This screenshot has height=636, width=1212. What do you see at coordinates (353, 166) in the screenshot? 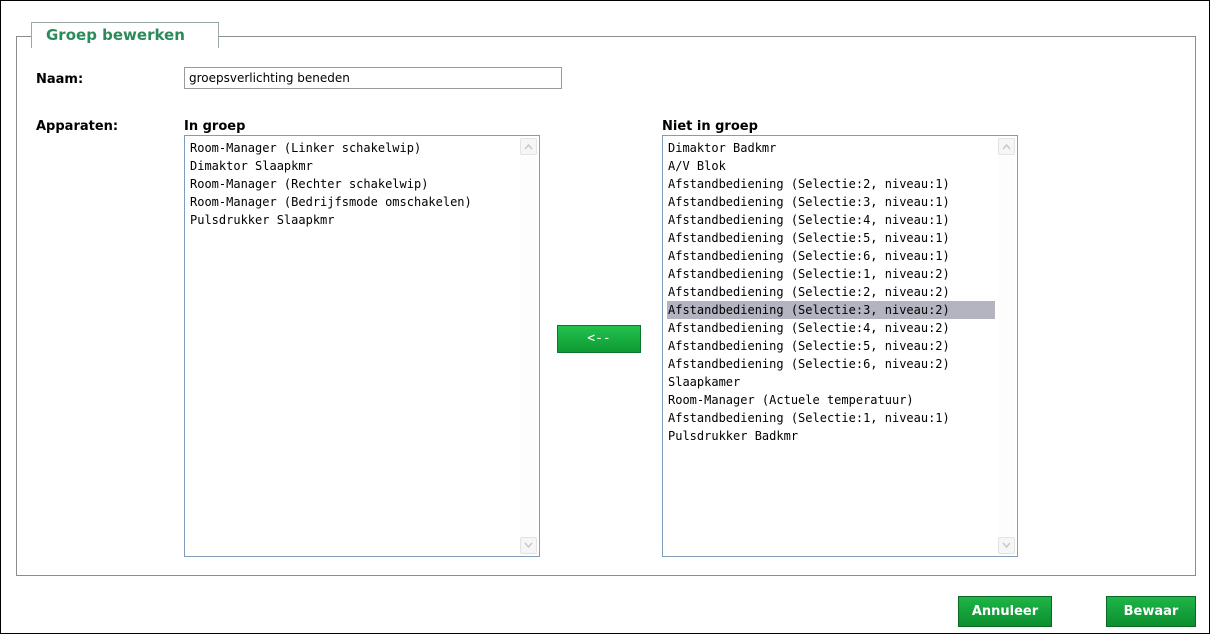
I see `list-item: Dimaktor Slaapkmr` at bounding box center [353, 166].